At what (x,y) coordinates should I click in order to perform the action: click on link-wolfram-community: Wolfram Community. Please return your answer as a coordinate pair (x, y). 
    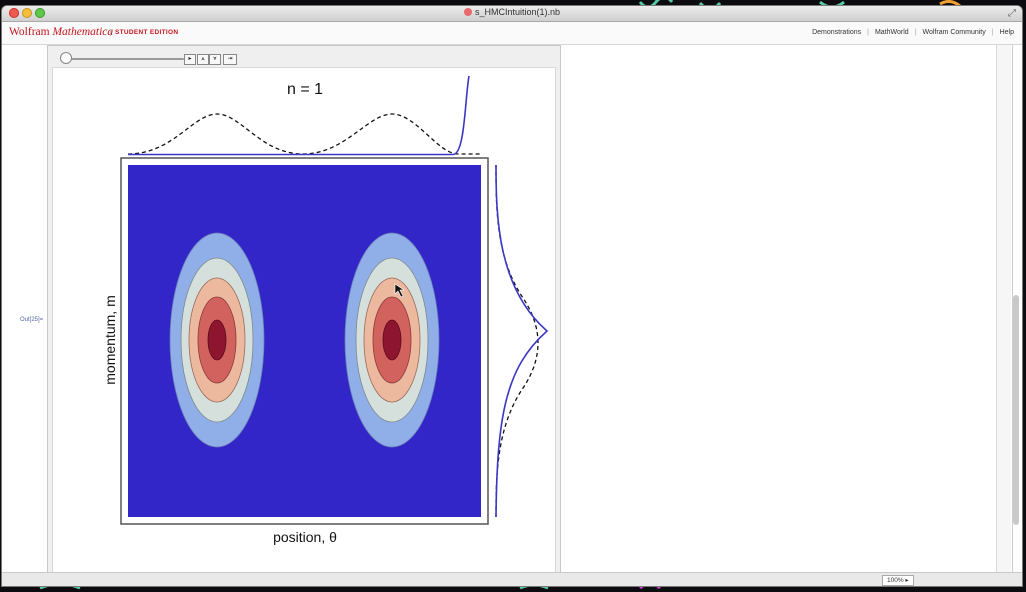
    Looking at the image, I should click on (953, 32).